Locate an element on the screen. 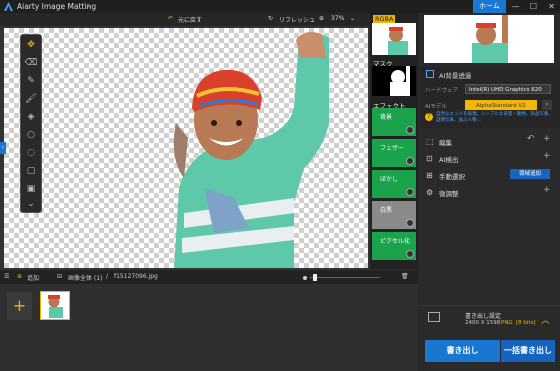 Image resolution: width=560 pixels, height=371 pixels. undo-button: 元に戻す is located at coordinates (190, 19).